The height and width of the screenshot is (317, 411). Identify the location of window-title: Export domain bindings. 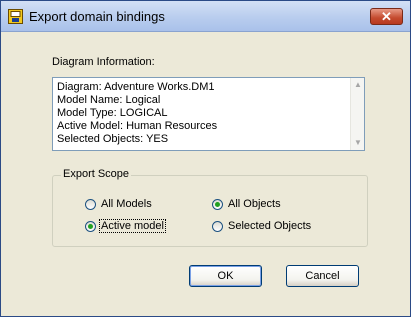
(97, 16).